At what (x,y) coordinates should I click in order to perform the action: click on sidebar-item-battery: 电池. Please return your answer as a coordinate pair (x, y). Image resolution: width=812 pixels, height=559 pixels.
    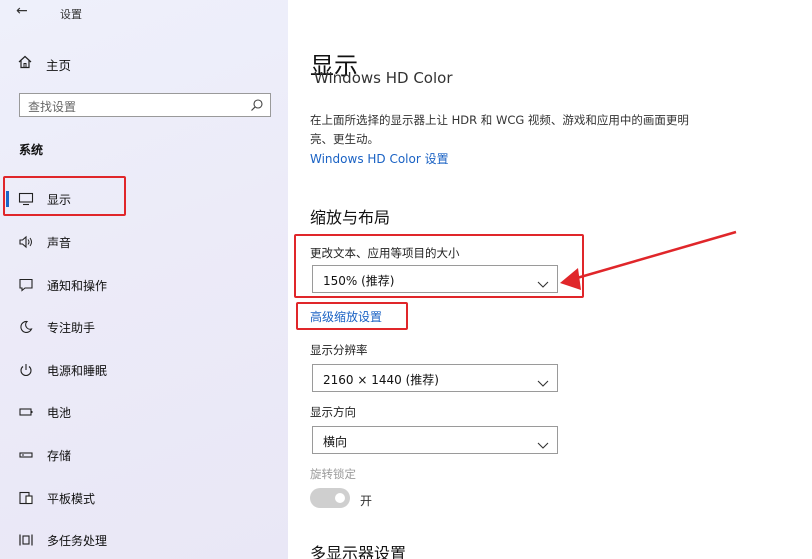
    Looking at the image, I should click on (144, 412).